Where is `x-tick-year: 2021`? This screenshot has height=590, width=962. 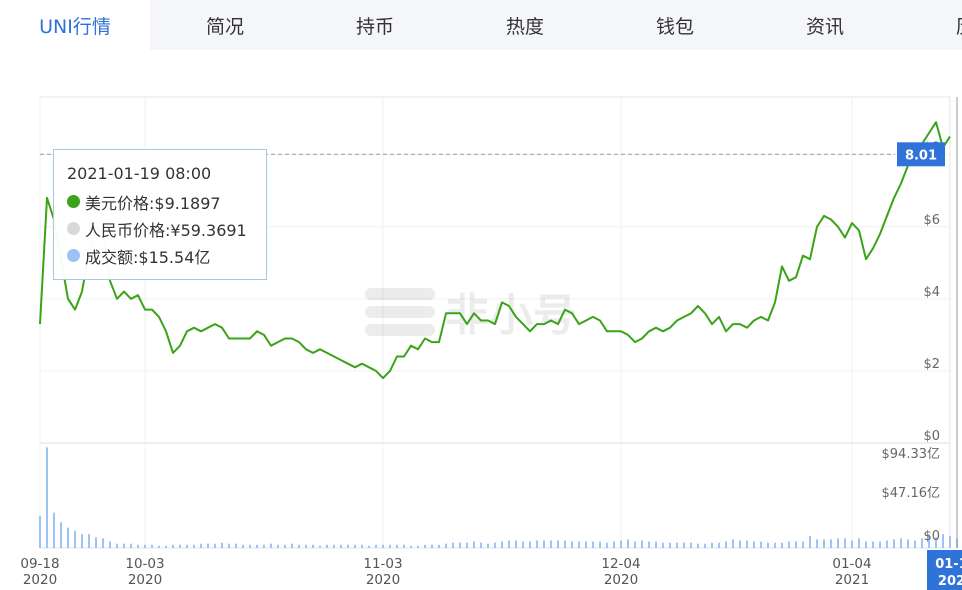 x-tick-year: 2021 is located at coordinates (852, 580).